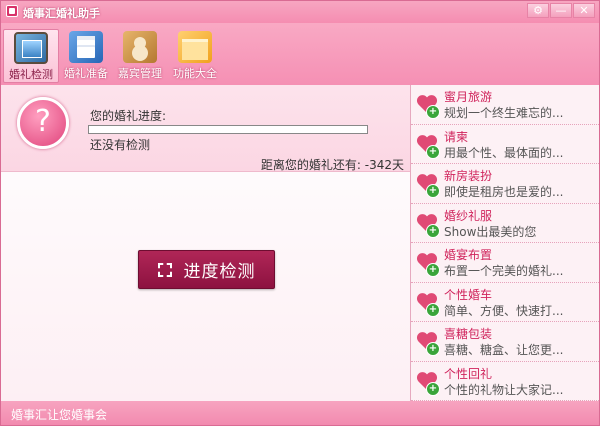  Describe the element at coordinates (456, 136) in the screenshot. I see `list-item-title: 请柬` at that location.